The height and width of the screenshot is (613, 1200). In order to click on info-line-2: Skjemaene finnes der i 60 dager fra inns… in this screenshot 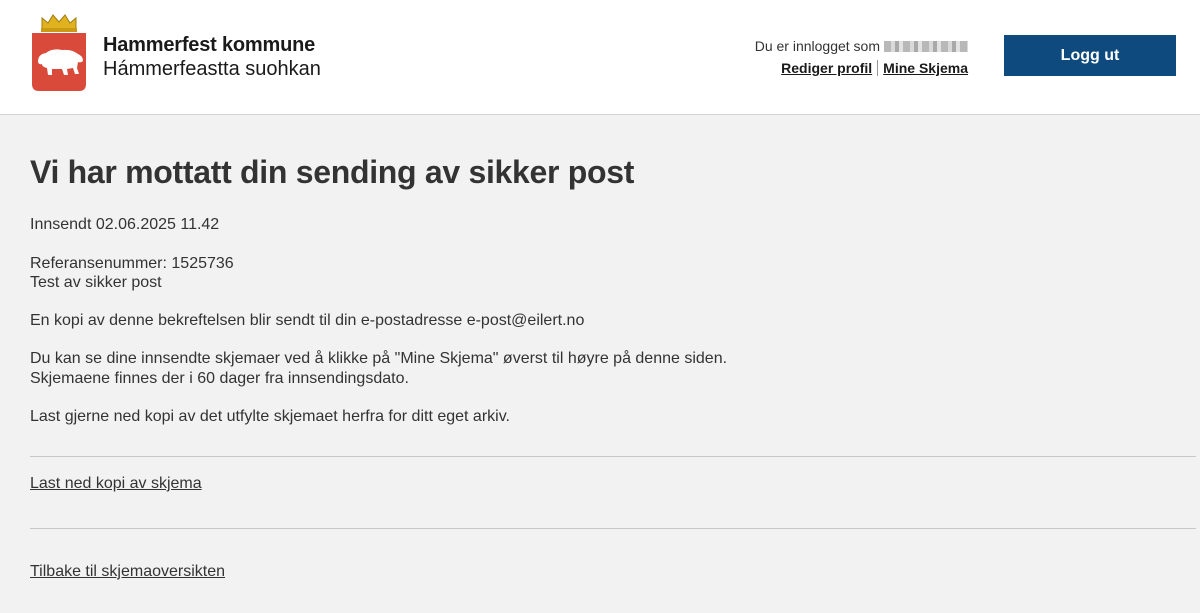, I will do `click(219, 378)`.